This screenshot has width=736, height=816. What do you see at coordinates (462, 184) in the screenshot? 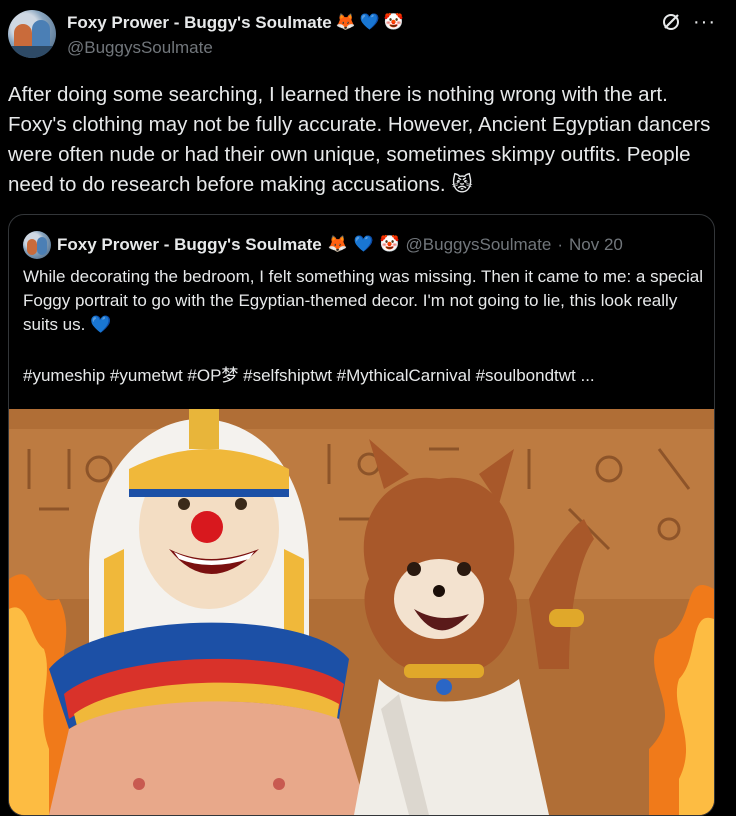
I see `pouting-cat-emoji: 😾` at bounding box center [462, 184].